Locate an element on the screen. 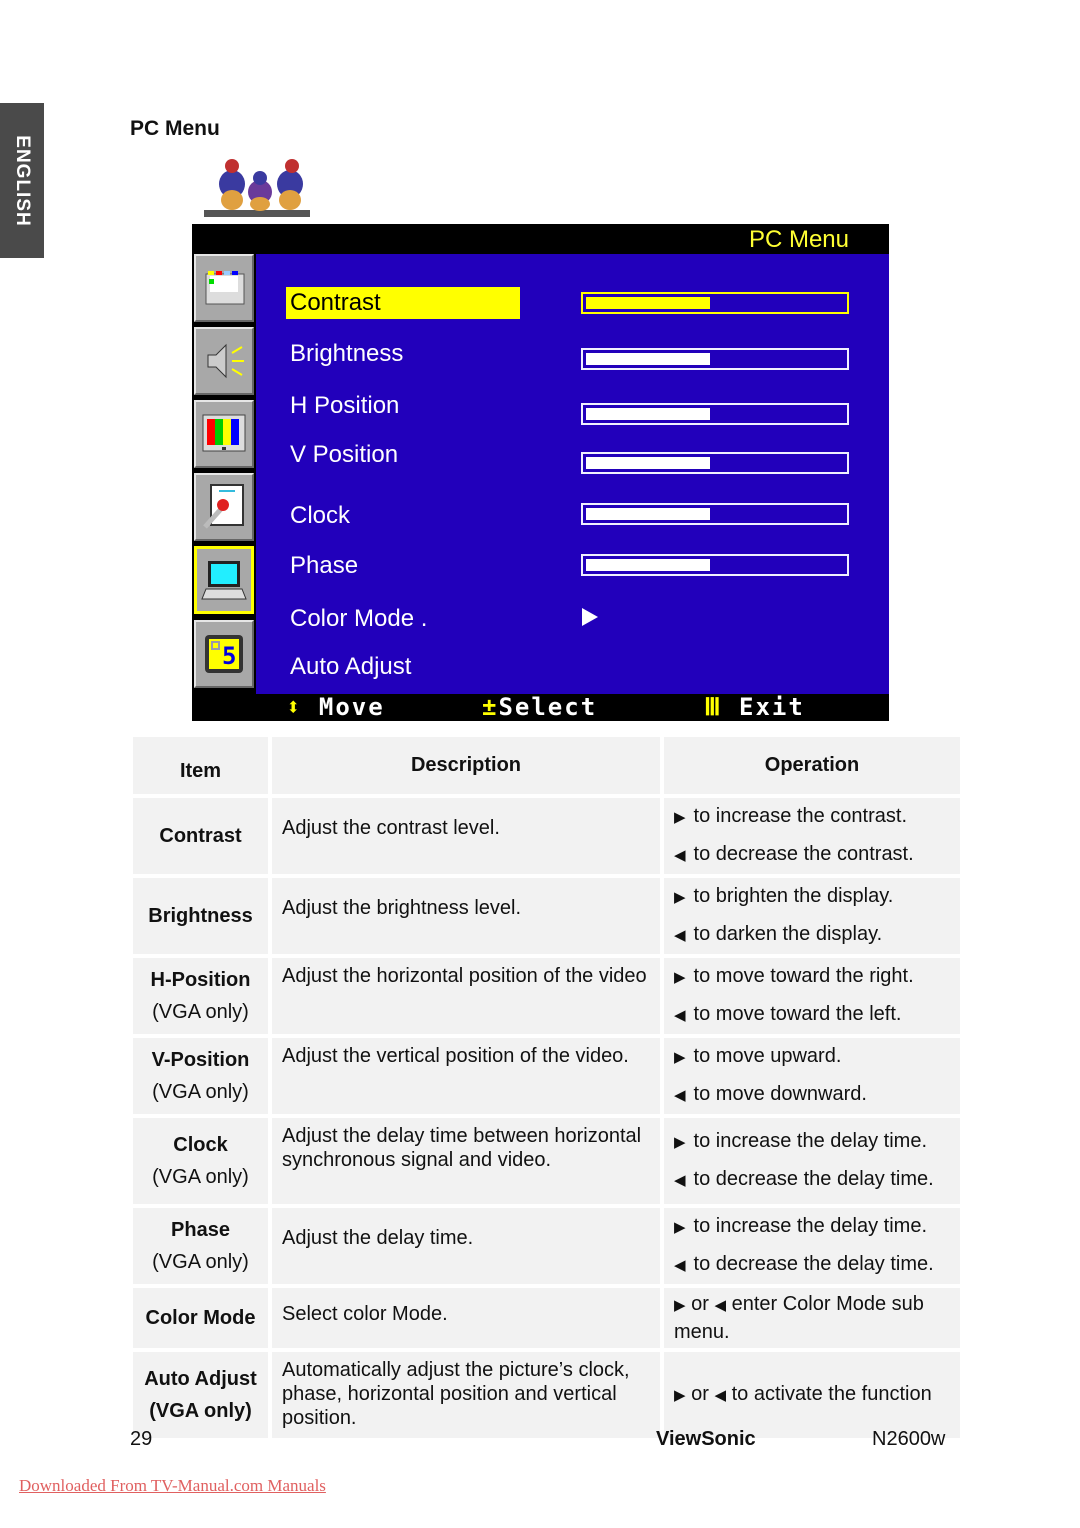 The height and width of the screenshot is (1528, 1080). clock-slider is located at coordinates (715, 514).